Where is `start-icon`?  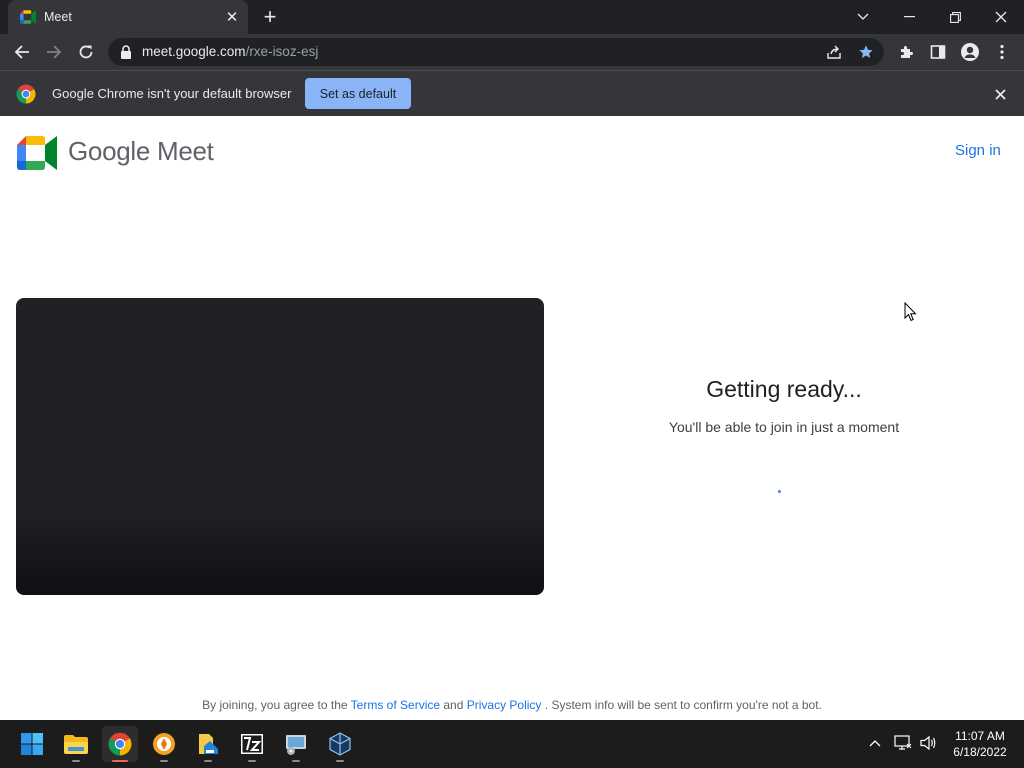
start-icon is located at coordinates (32, 744).